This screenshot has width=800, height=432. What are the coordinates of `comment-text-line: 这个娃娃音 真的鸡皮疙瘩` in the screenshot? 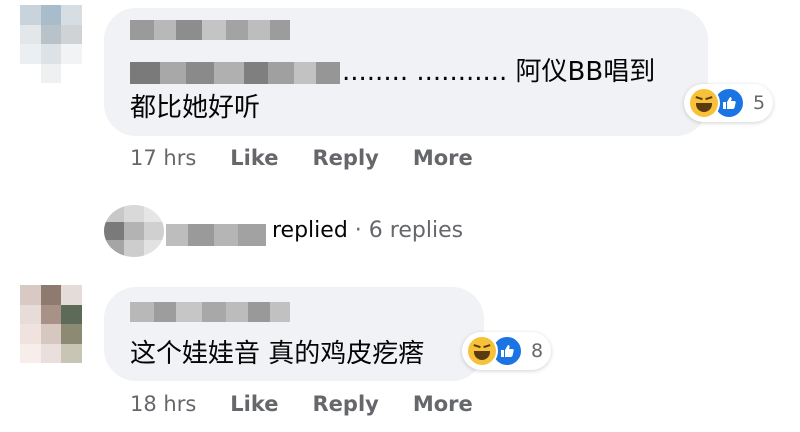 It's located at (277, 354).